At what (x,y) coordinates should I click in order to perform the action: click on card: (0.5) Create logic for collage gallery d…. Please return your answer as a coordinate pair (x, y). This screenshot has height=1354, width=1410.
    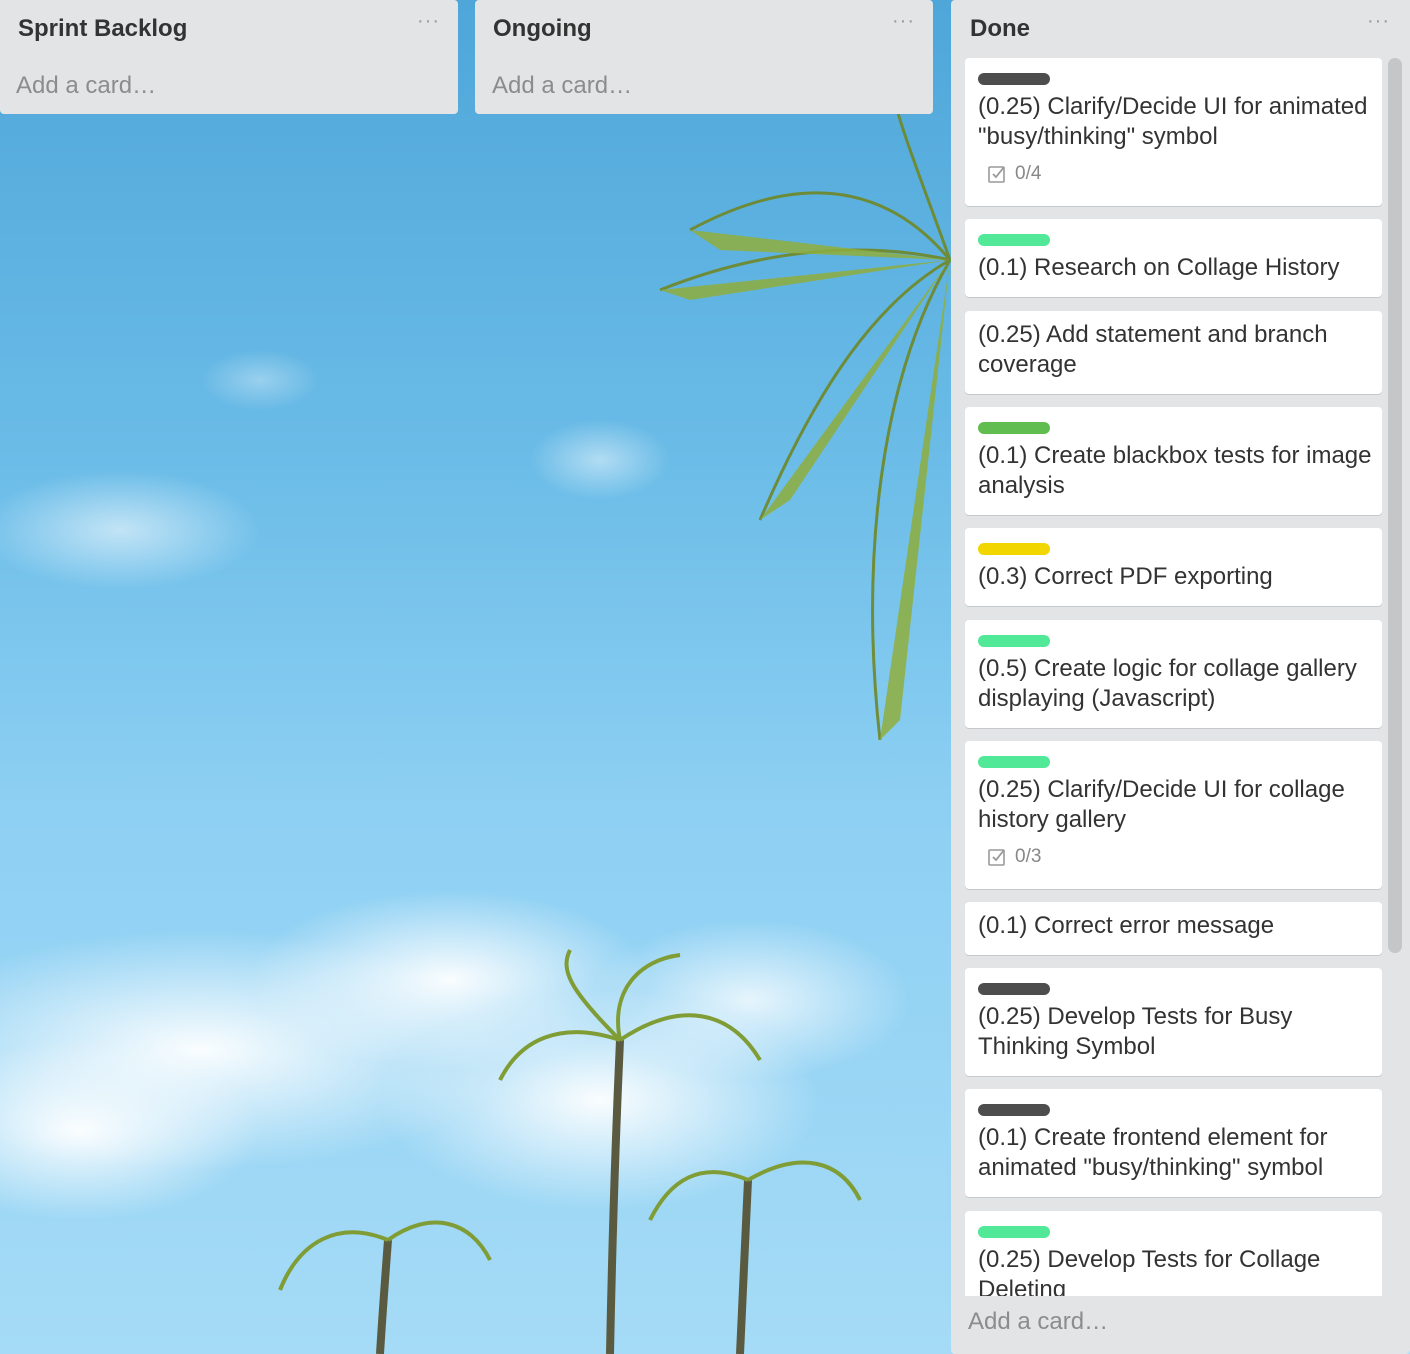
    Looking at the image, I should click on (1173, 674).